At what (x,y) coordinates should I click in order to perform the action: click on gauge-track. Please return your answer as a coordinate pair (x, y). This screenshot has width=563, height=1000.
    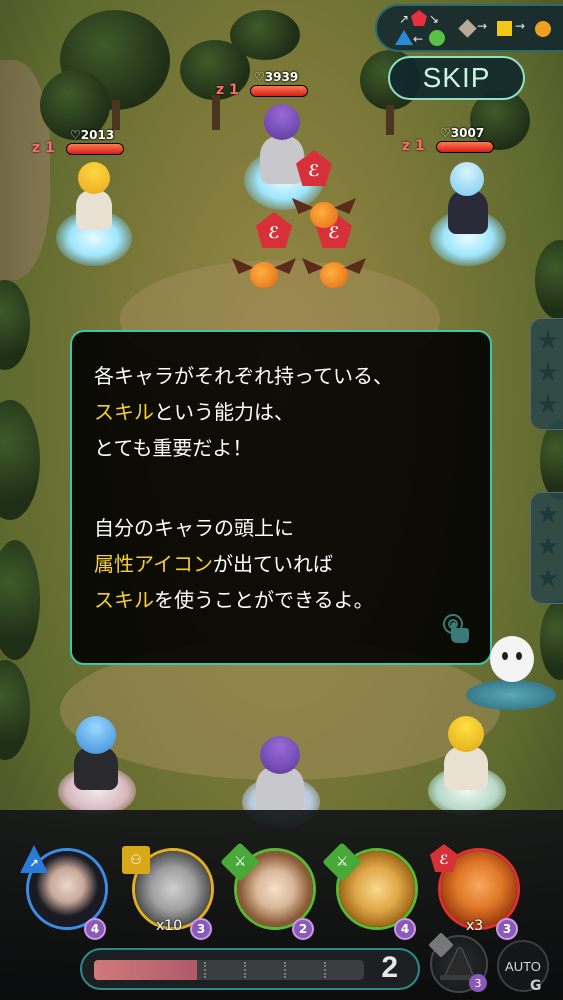
    Looking at the image, I should click on (229, 970).